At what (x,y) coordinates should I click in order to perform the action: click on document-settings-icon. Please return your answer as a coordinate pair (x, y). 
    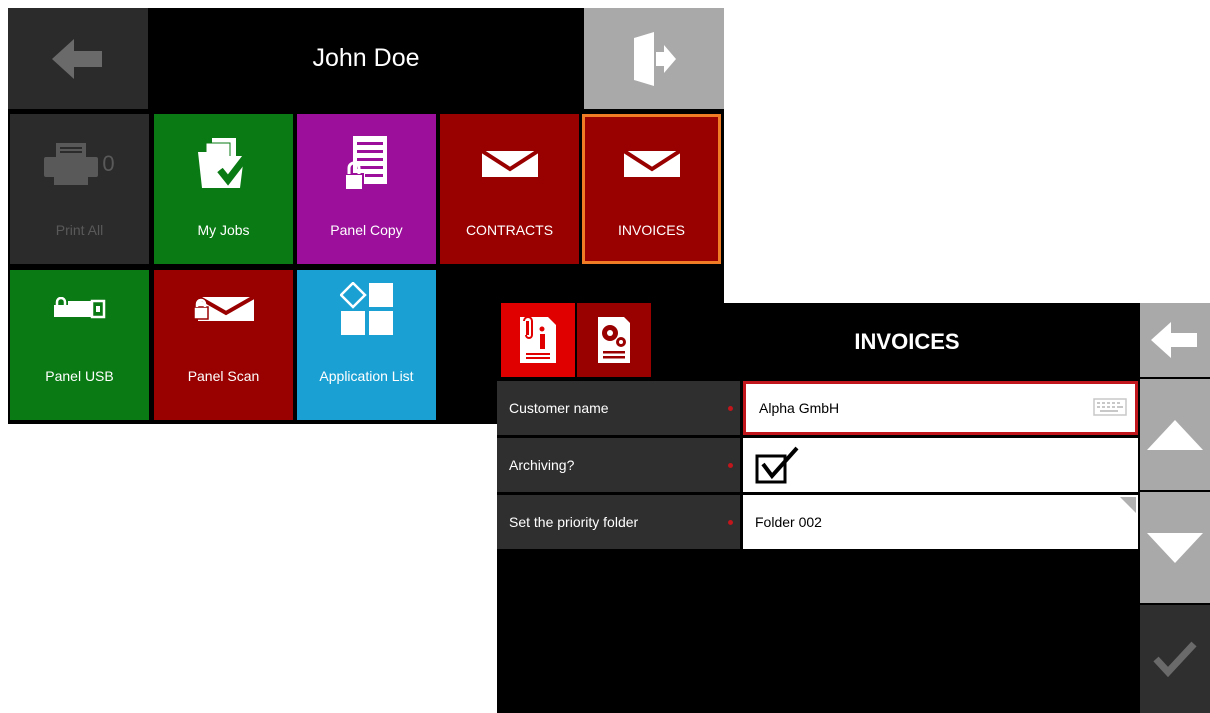
    Looking at the image, I should click on (614, 340).